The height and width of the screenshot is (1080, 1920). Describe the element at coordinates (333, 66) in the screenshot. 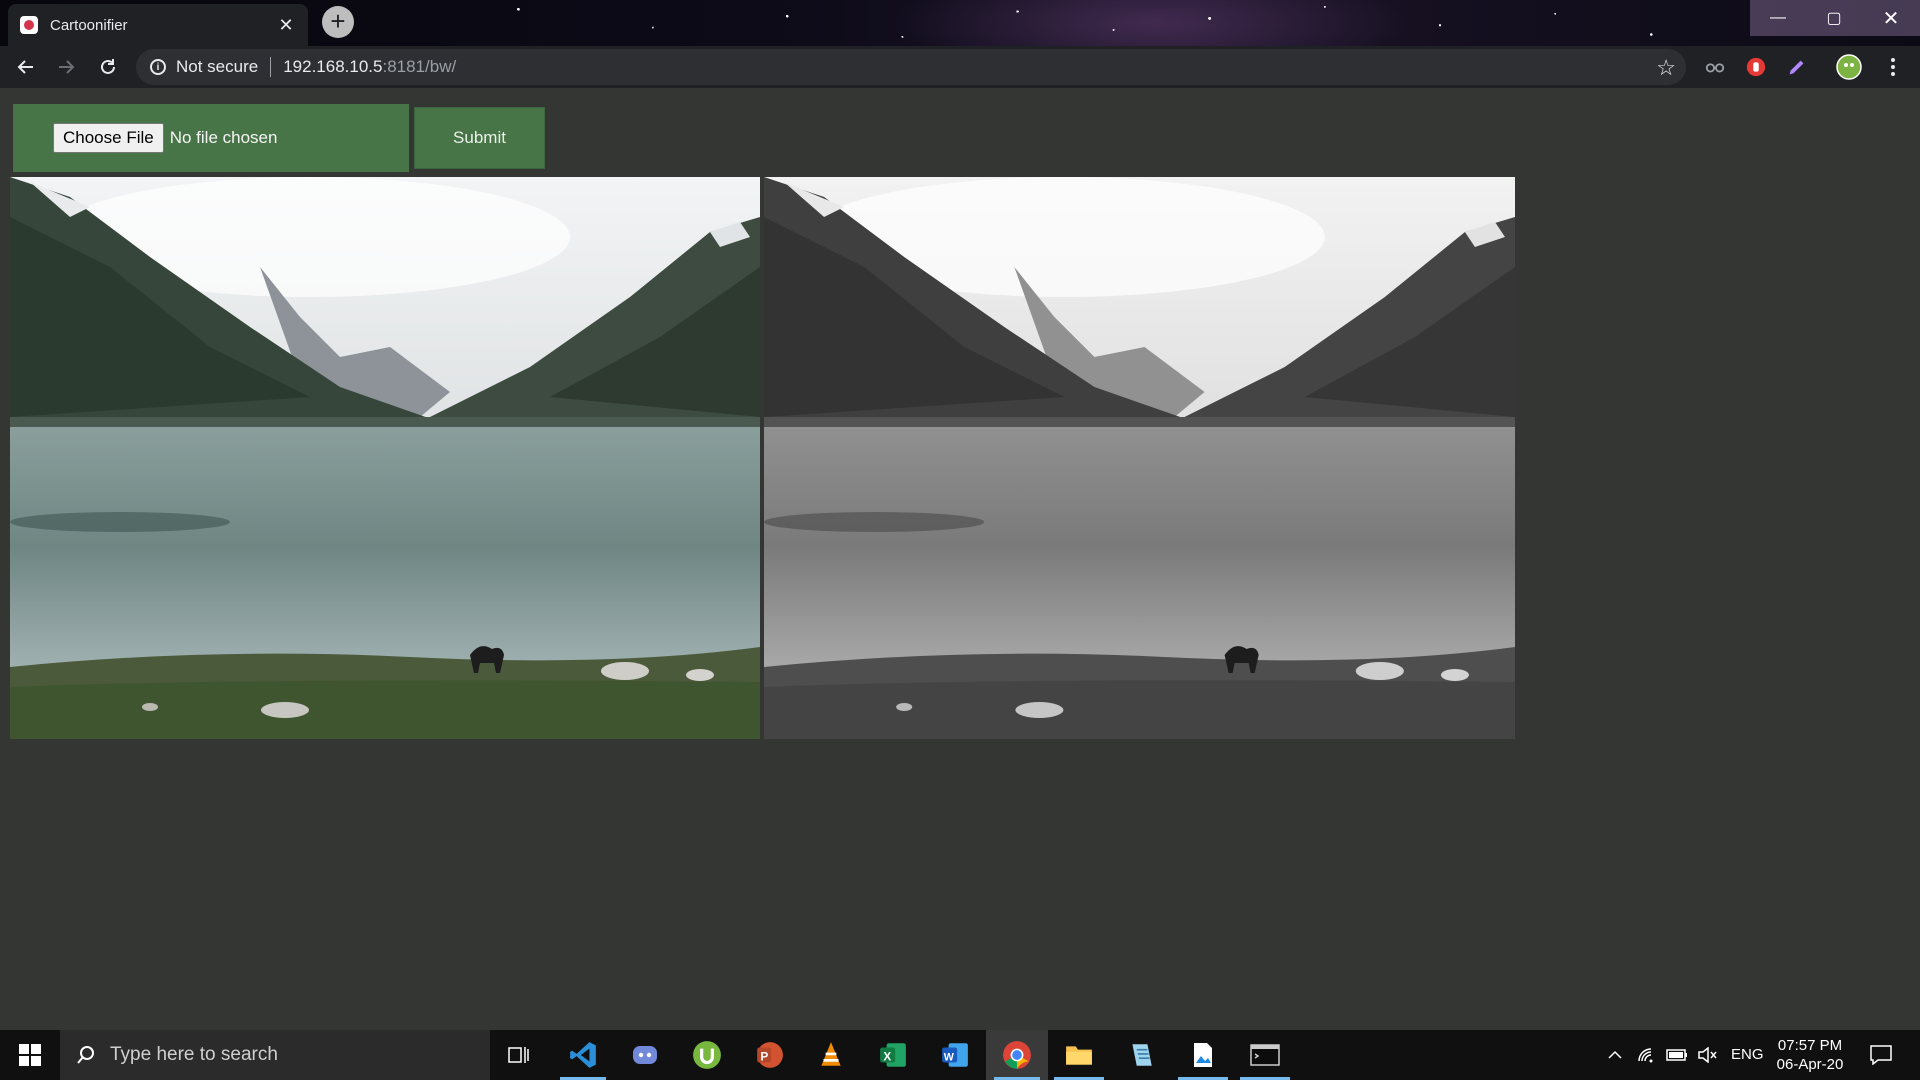

I see `url-host: 192.168.10.5` at that location.